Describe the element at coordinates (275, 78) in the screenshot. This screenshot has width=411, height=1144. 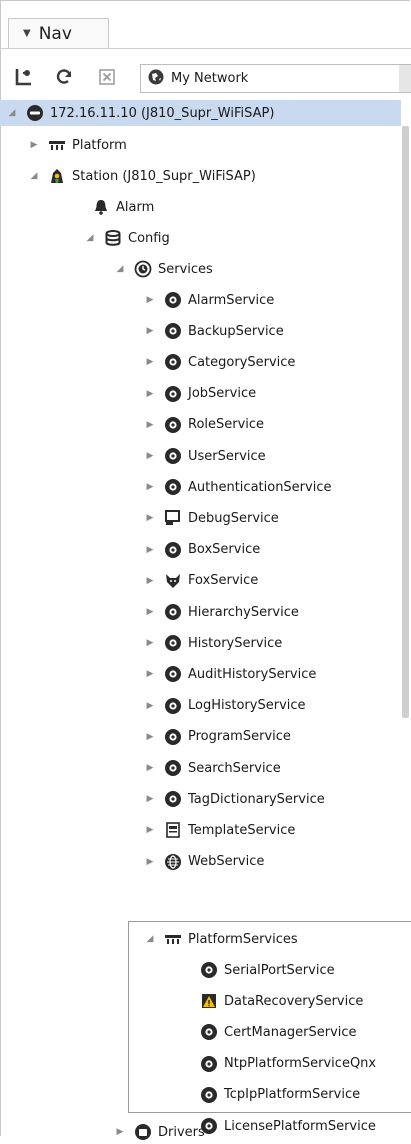
I see `network-select: My Network` at that location.